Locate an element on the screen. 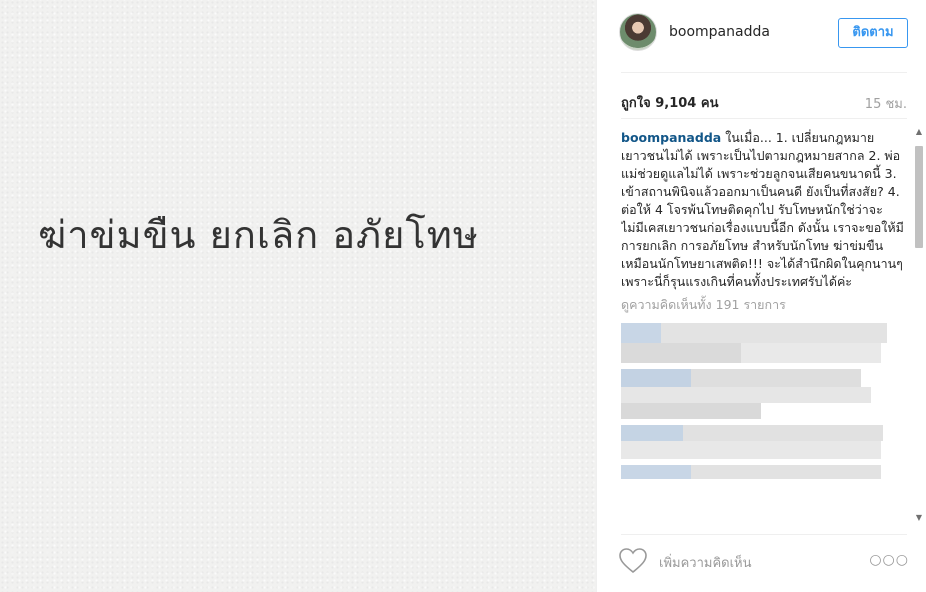 This screenshot has width=926, height=592. more-options-icon: ○○○ is located at coordinates (889, 560).